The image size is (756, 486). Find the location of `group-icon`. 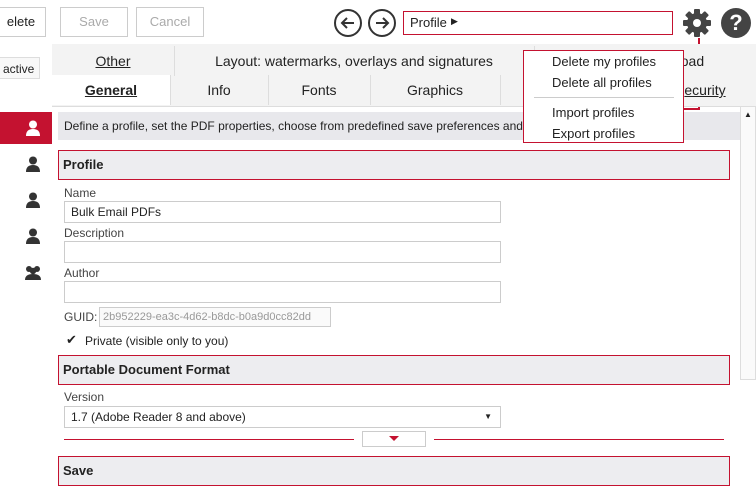

group-icon is located at coordinates (33, 273).